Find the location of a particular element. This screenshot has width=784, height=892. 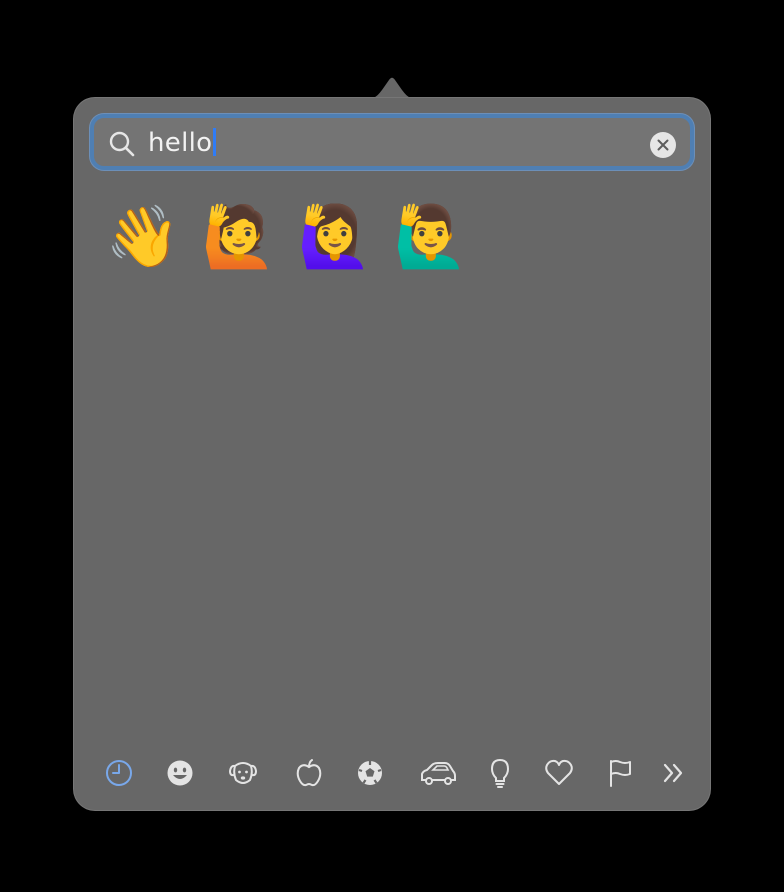

smileys-icon is located at coordinates (180, 773).